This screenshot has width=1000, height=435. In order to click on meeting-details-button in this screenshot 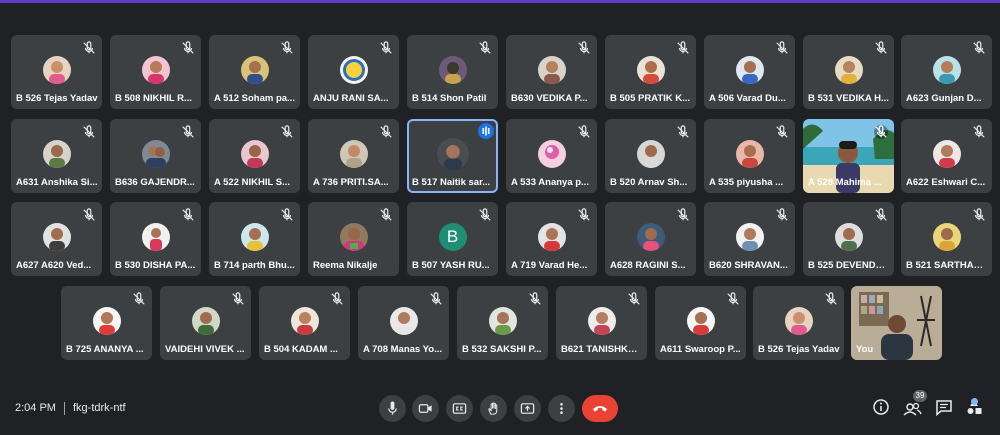, I will do `click(881, 407)`.